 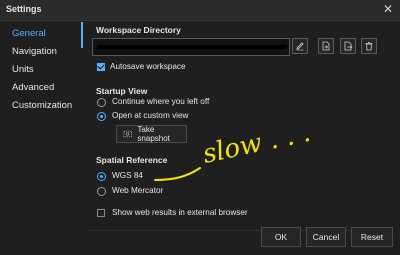 I want to click on window-title: Settings, so click(x=24, y=9).